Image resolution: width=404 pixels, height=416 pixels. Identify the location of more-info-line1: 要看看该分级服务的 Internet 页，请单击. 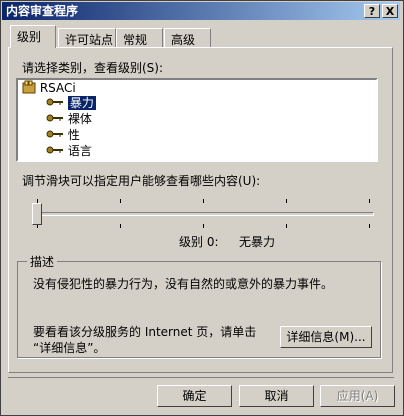
(145, 332).